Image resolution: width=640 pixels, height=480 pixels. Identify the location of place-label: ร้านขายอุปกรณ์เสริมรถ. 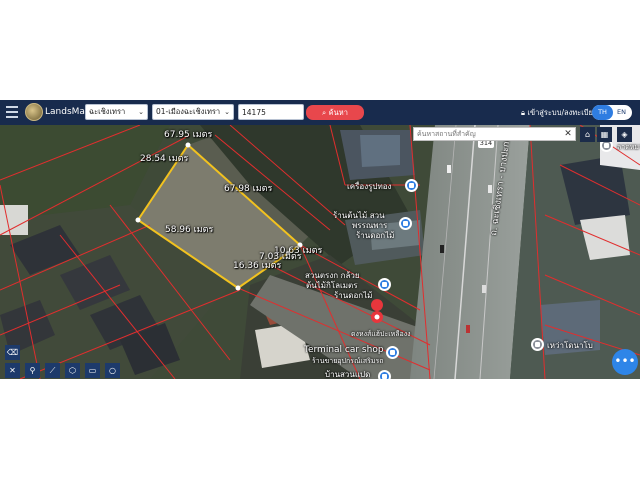
(348, 361).